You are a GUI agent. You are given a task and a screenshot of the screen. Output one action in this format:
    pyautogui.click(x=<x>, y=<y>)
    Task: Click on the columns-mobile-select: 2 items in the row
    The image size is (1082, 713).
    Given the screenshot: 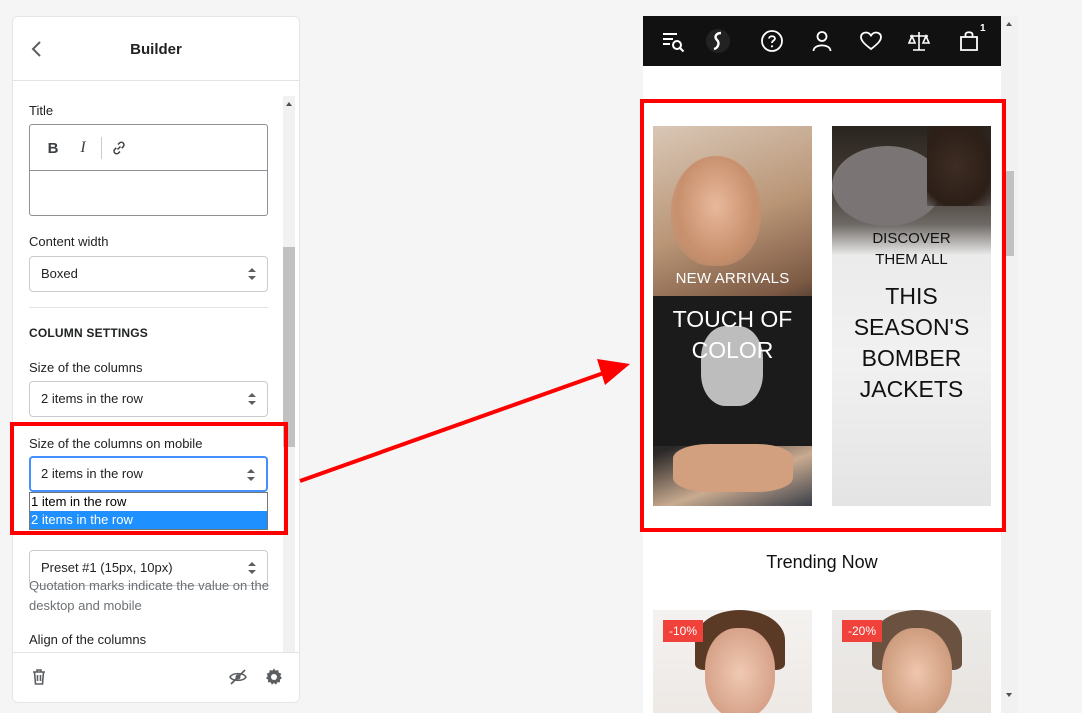 What is the action you would take?
    pyautogui.click(x=148, y=474)
    